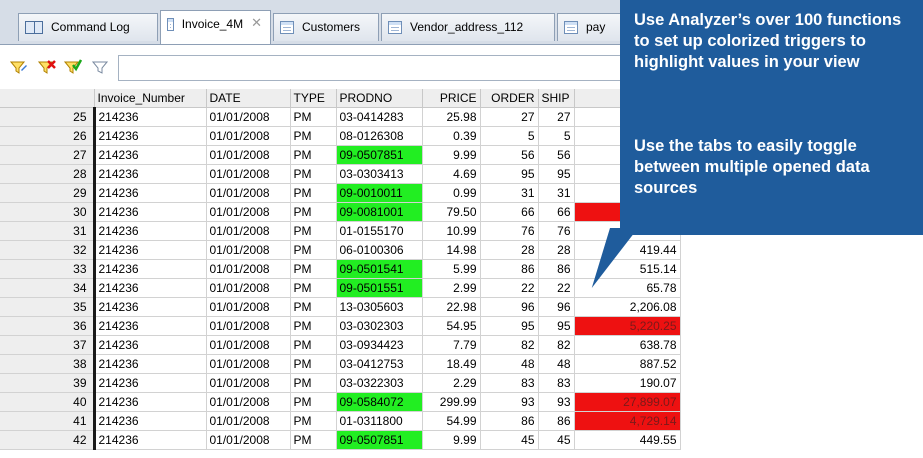 The image size is (923, 458). I want to click on column-header-type: TYPE, so click(313, 98).